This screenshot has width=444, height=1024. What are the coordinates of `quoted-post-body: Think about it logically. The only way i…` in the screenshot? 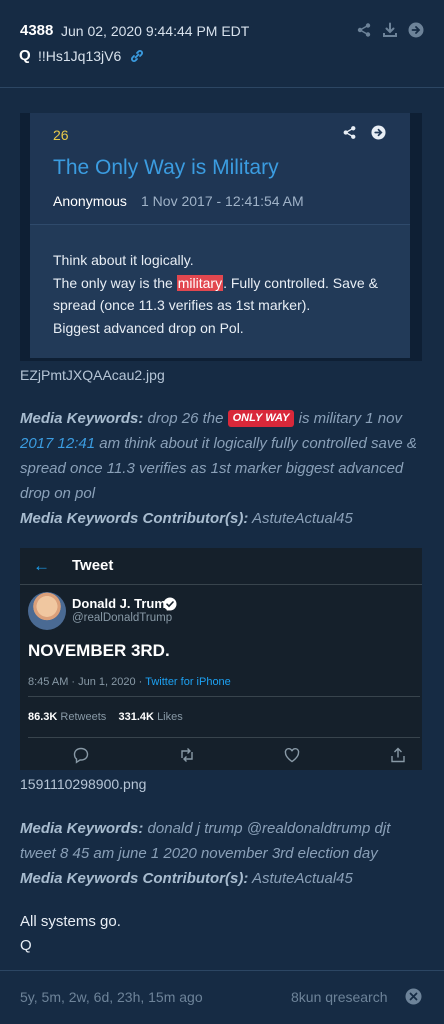 It's located at (228, 294).